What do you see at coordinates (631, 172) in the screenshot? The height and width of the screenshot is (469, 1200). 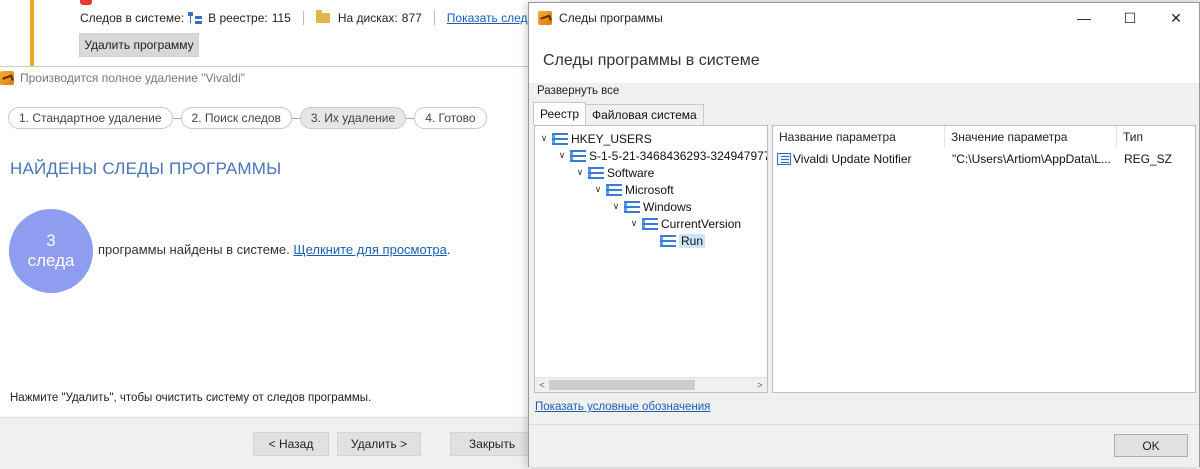 I see `tree-node-label: Software` at bounding box center [631, 172].